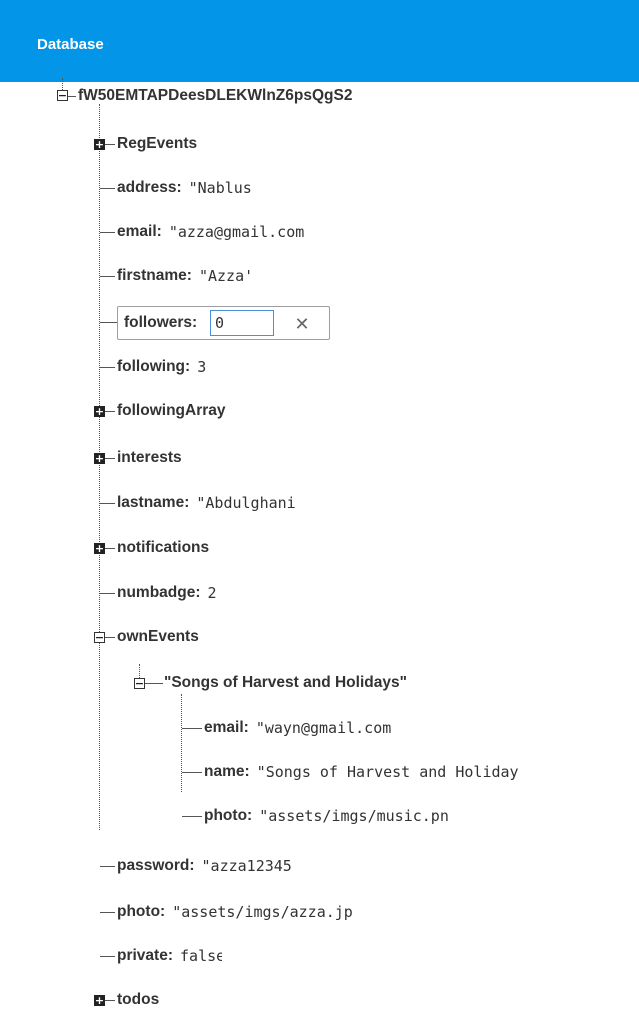 Image resolution: width=639 pixels, height=1032 pixels. Describe the element at coordinates (201, 956) in the screenshot. I see `node-value: false` at that location.